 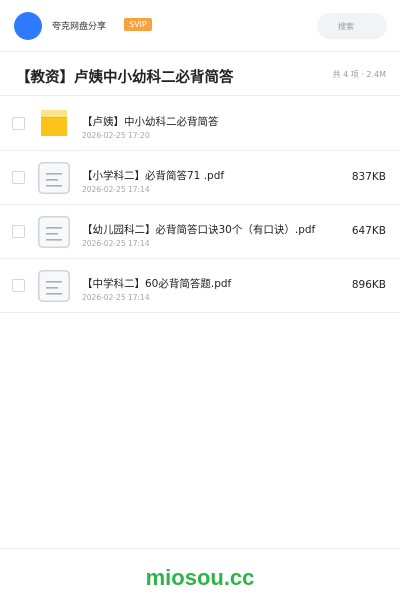 I want to click on folder-header: 【教资】卢姨中小幼科二必背简答 共 4 项 · 2.4M, so click(x=200, y=74).